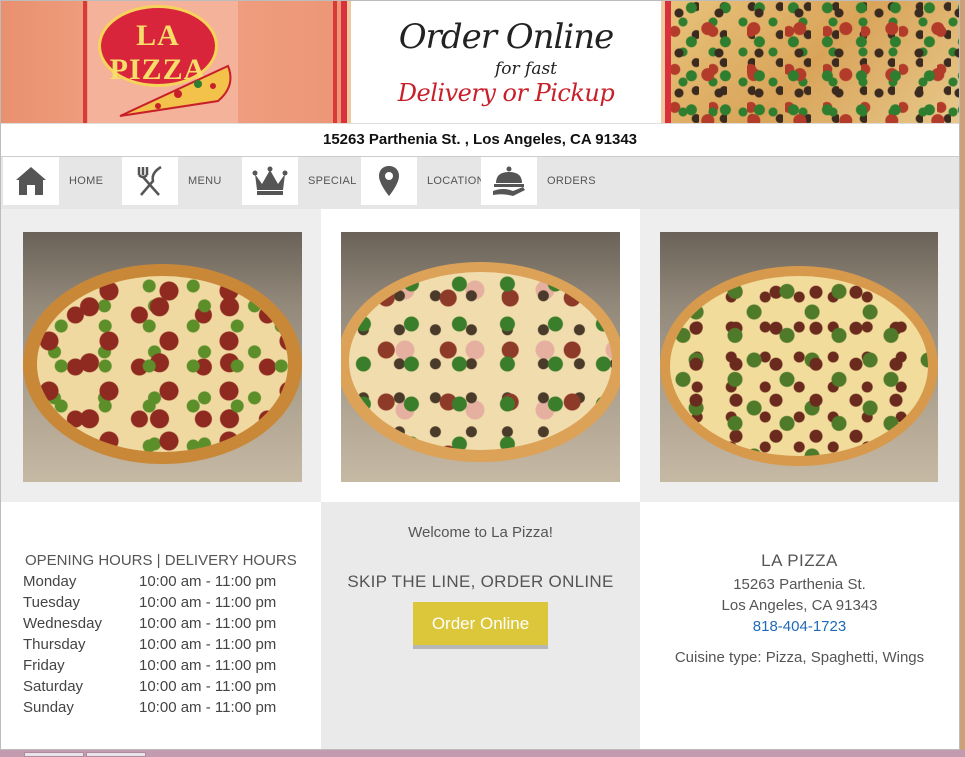 The height and width of the screenshot is (757, 965). What do you see at coordinates (389, 181) in the screenshot?
I see `map-pin-icon` at bounding box center [389, 181].